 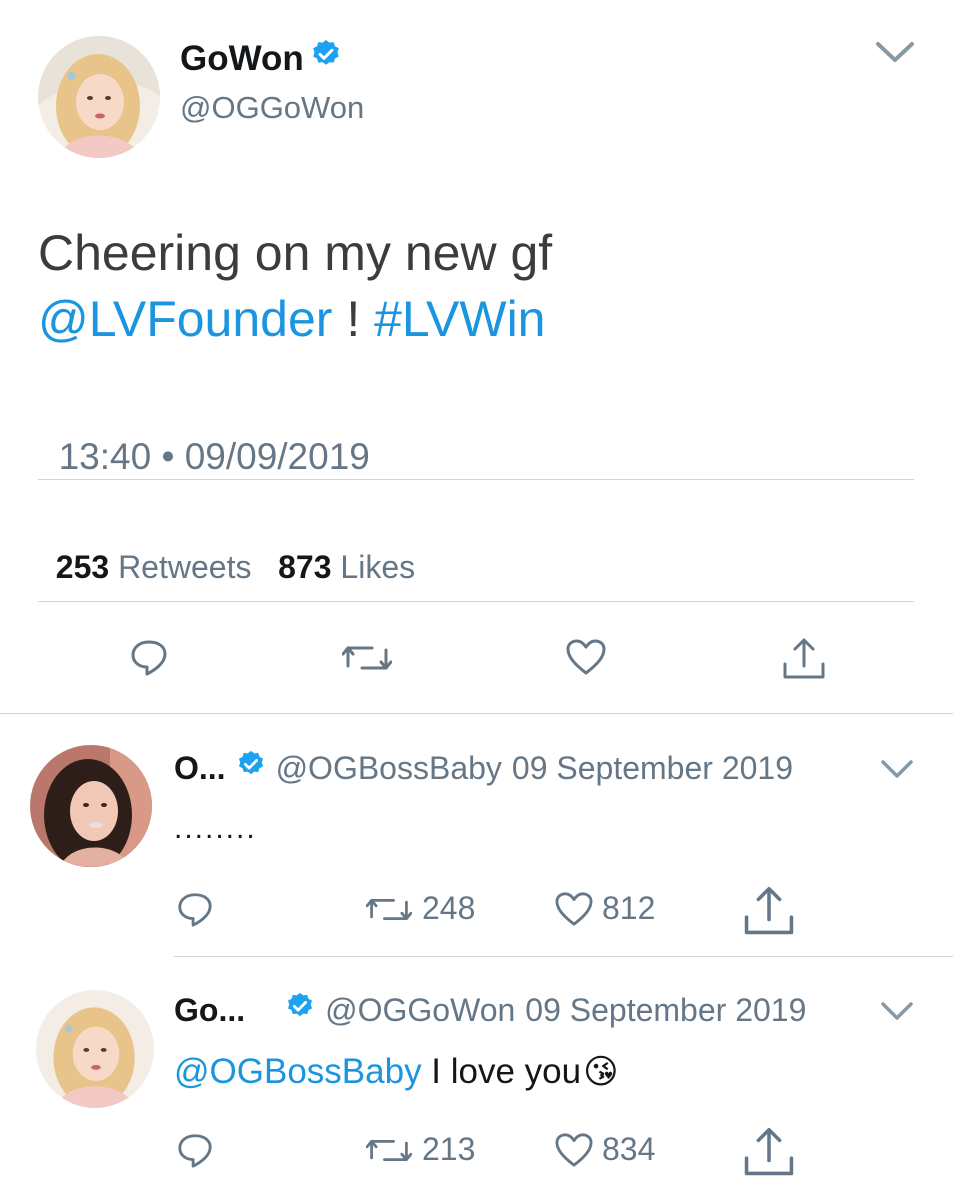 I want to click on reply-author-handle: @OGBossBaby, so click(x=389, y=768).